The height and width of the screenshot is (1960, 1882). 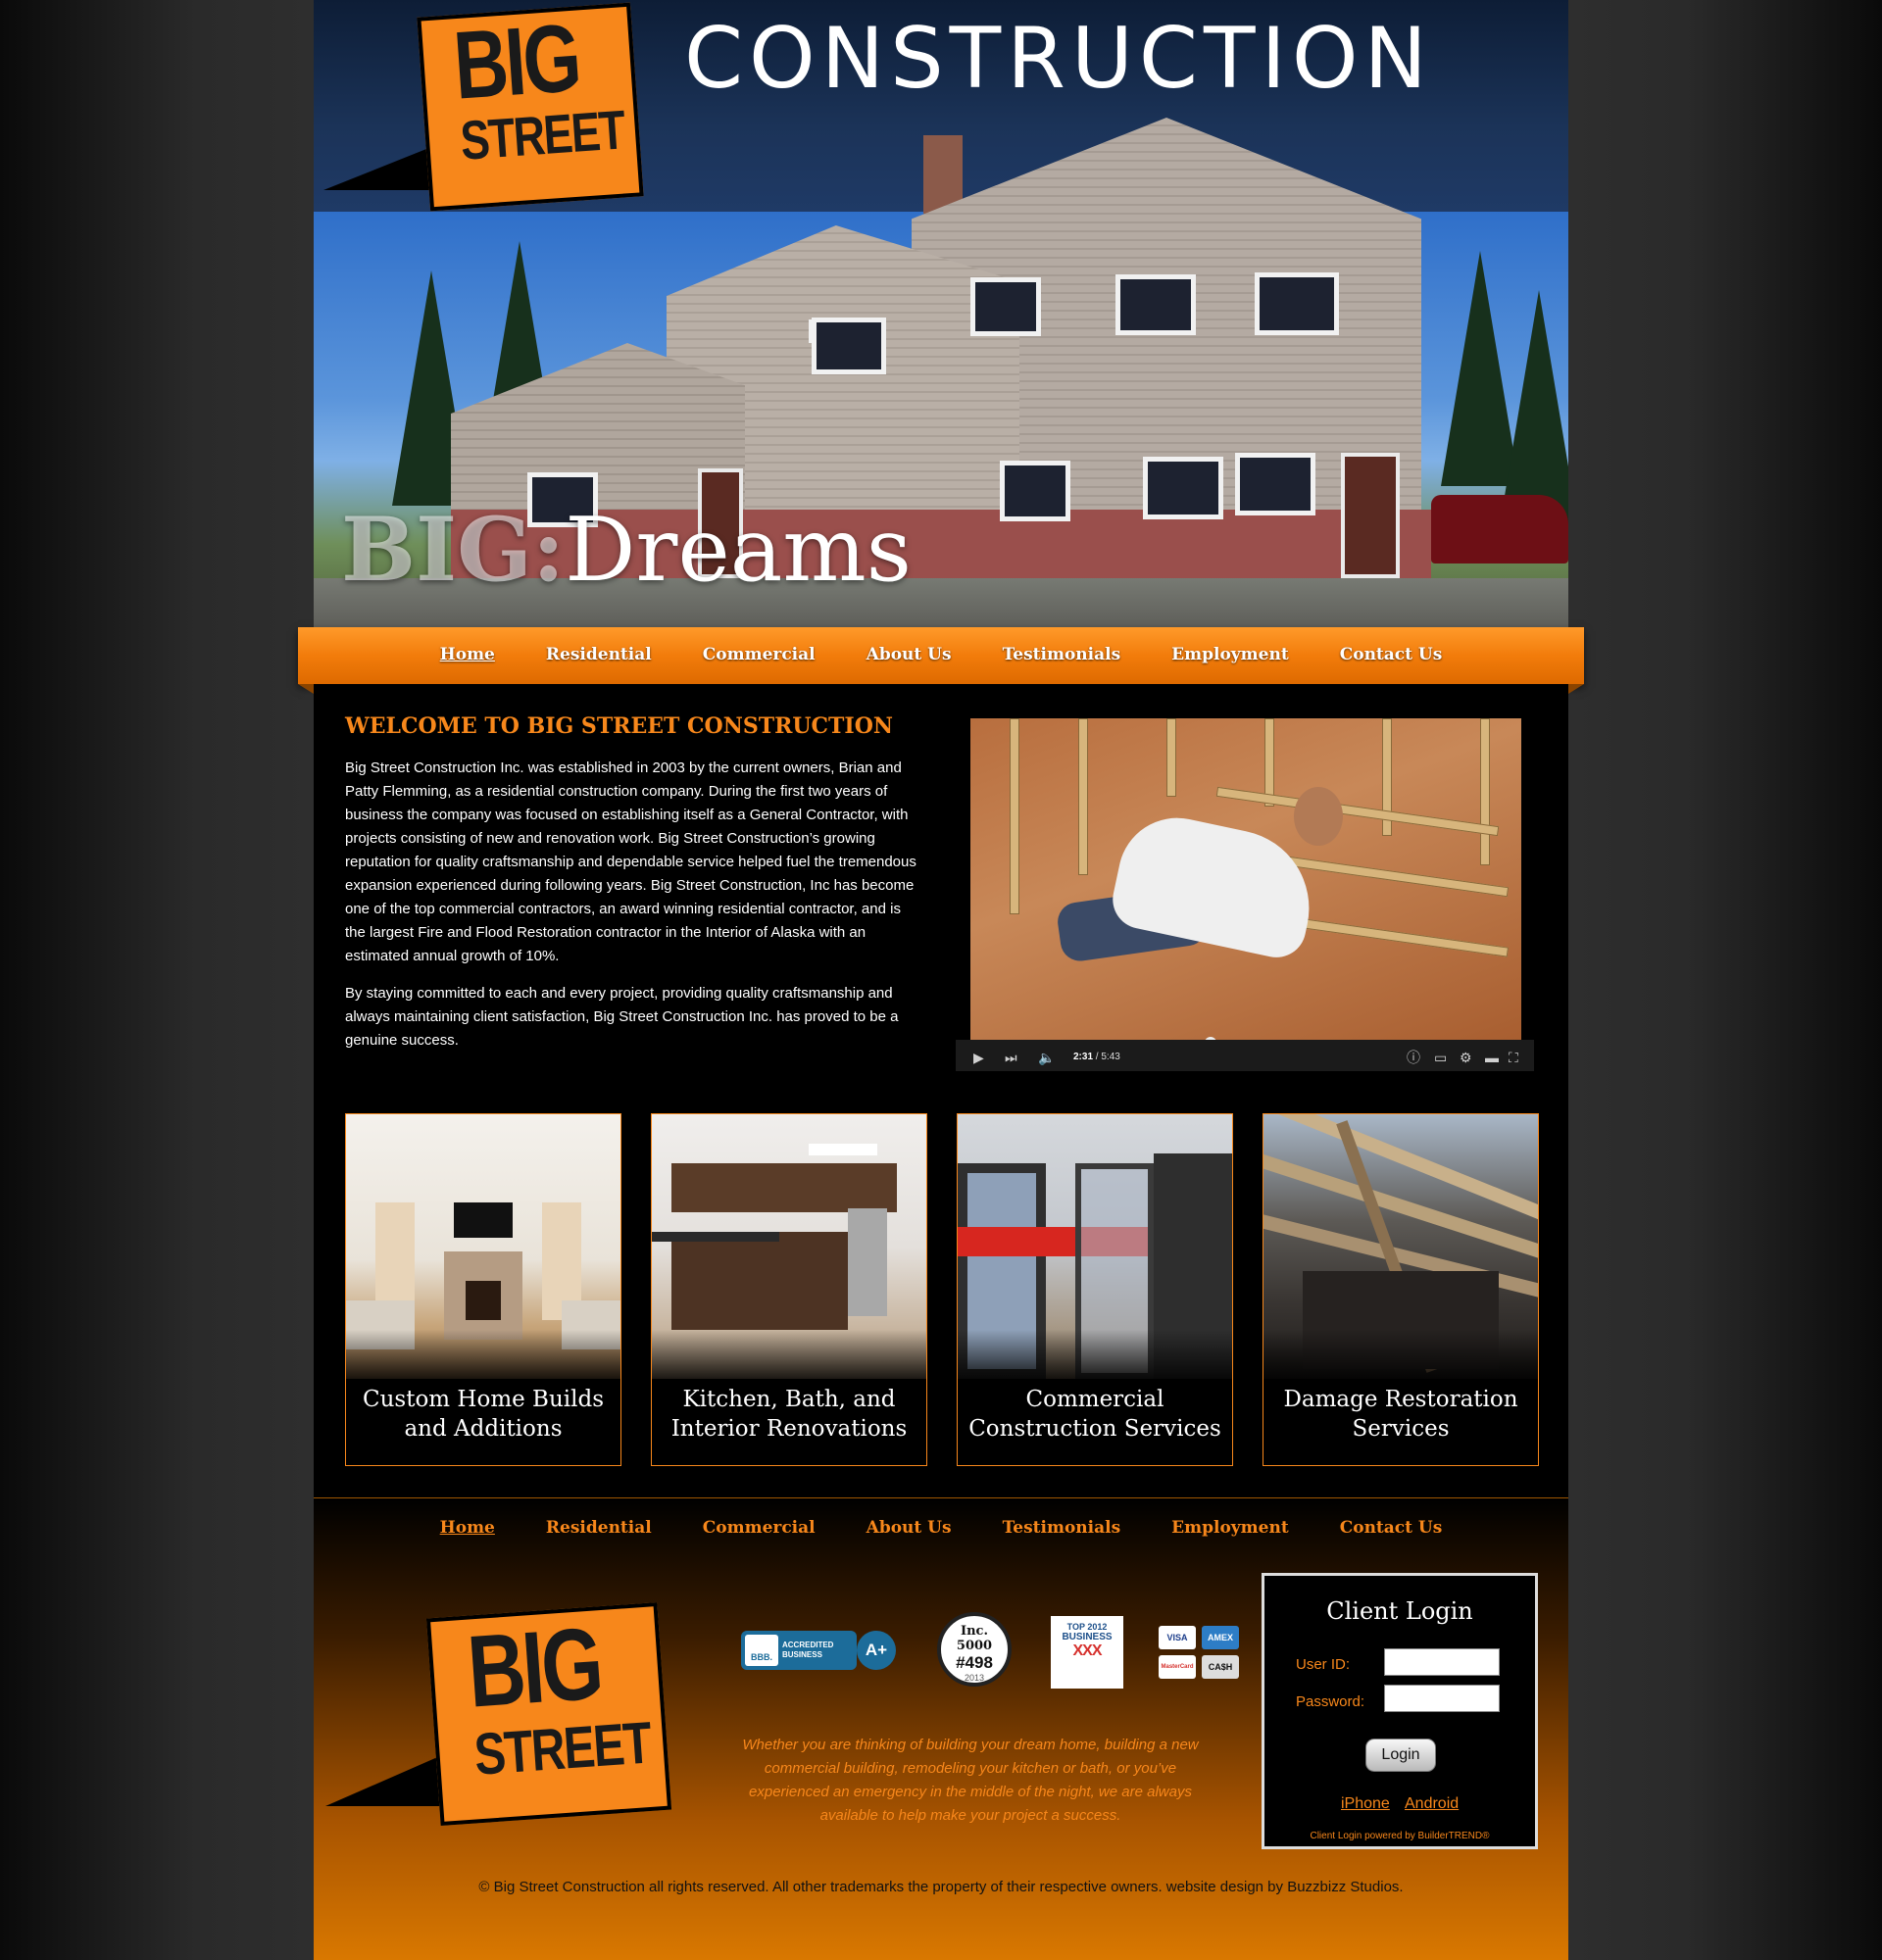 I want to click on service-card-commercial: Commercial Construction Services, so click(x=1095, y=1289).